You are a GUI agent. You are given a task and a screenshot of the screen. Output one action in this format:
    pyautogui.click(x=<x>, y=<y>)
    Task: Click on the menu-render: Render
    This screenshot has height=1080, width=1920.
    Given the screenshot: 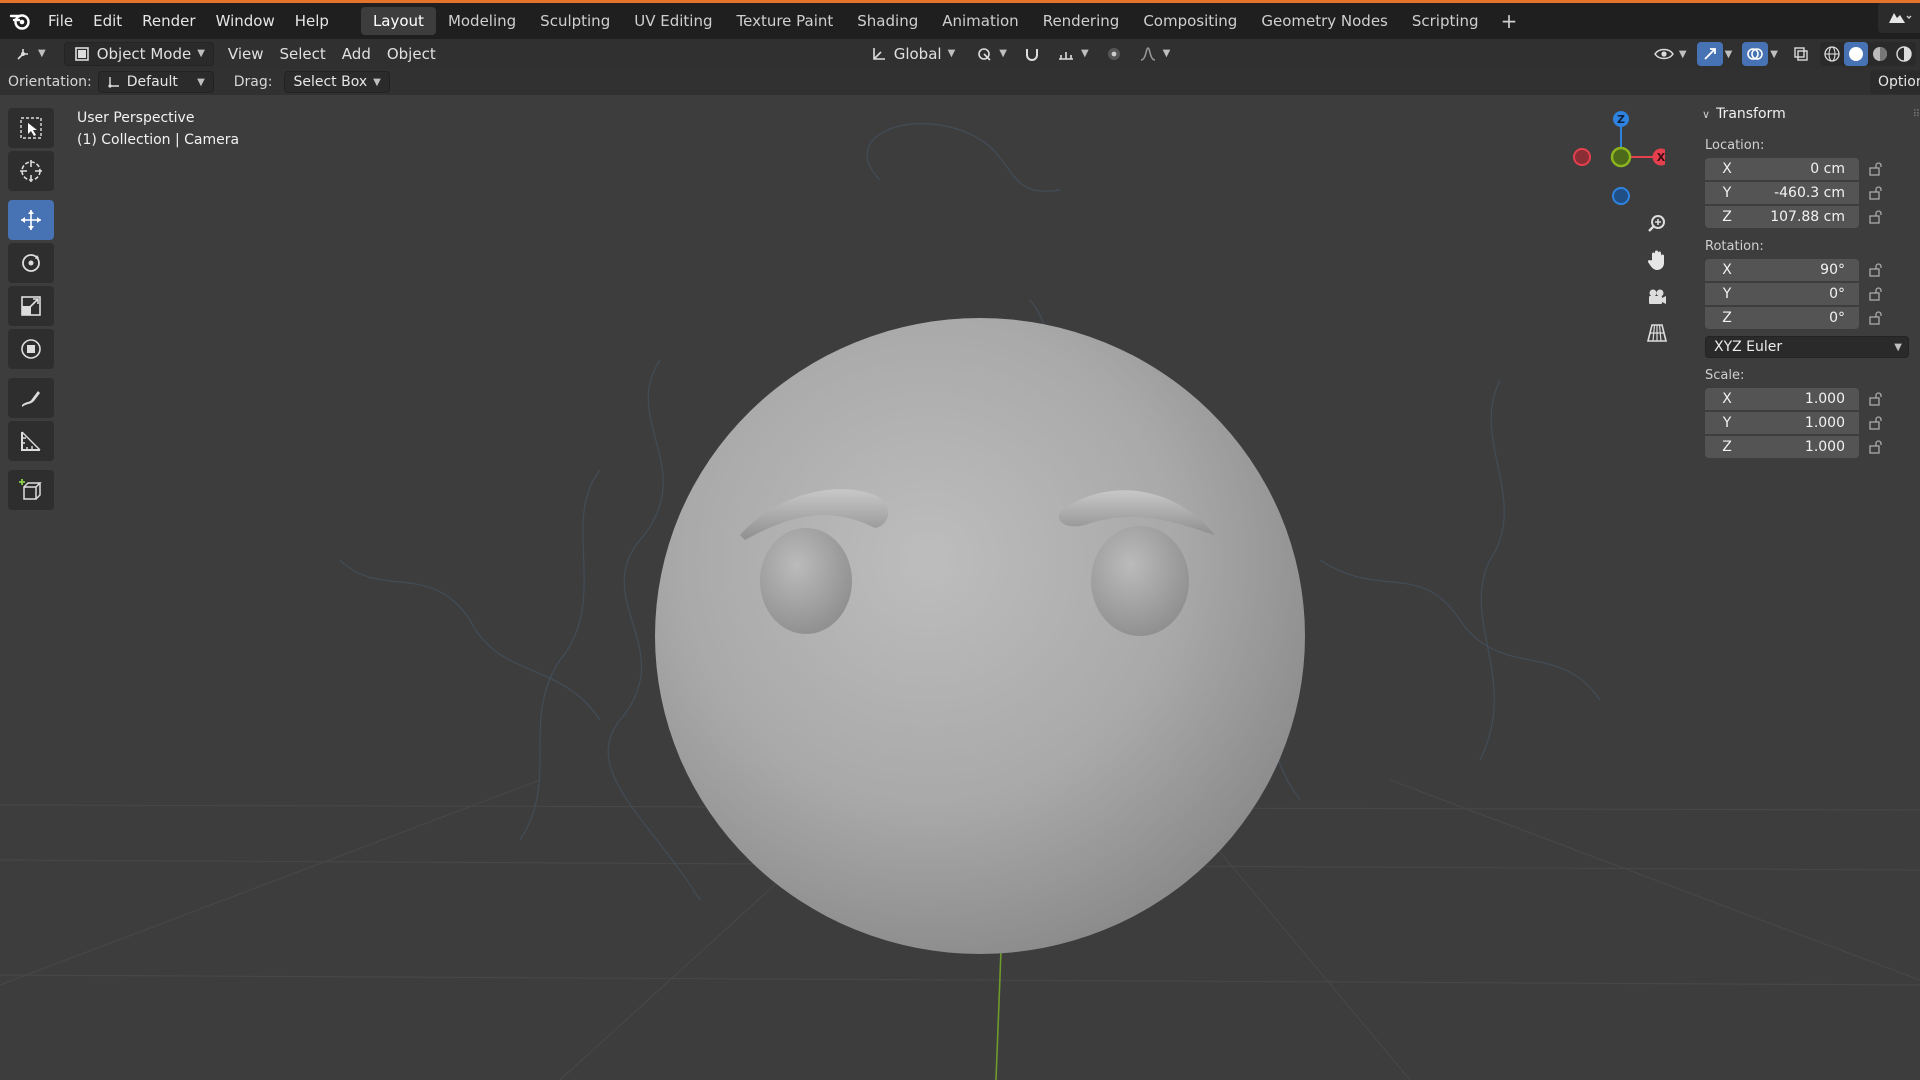 What is the action you would take?
    pyautogui.click(x=168, y=21)
    